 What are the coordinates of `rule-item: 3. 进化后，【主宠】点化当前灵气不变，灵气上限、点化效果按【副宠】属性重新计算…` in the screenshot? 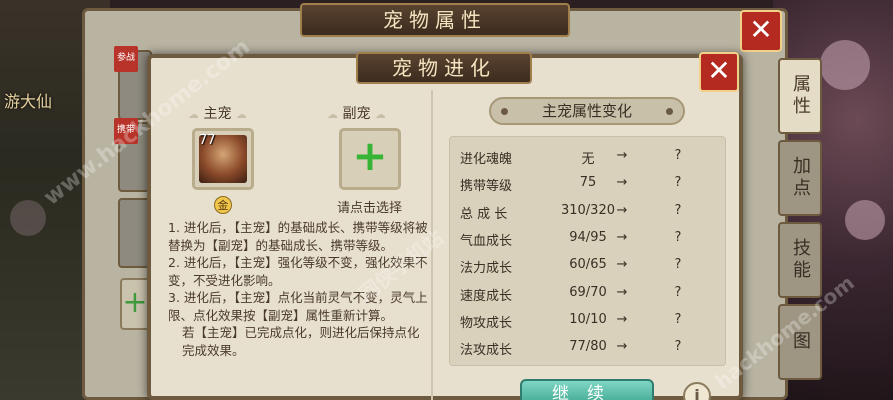 It's located at (298, 306).